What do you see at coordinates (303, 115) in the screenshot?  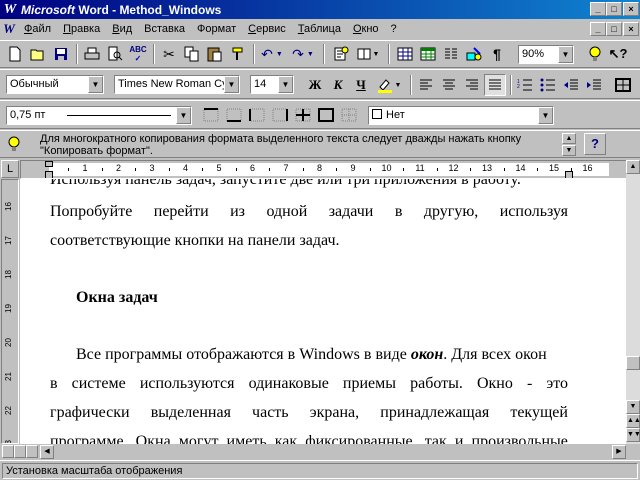 I see `inside-border-button` at bounding box center [303, 115].